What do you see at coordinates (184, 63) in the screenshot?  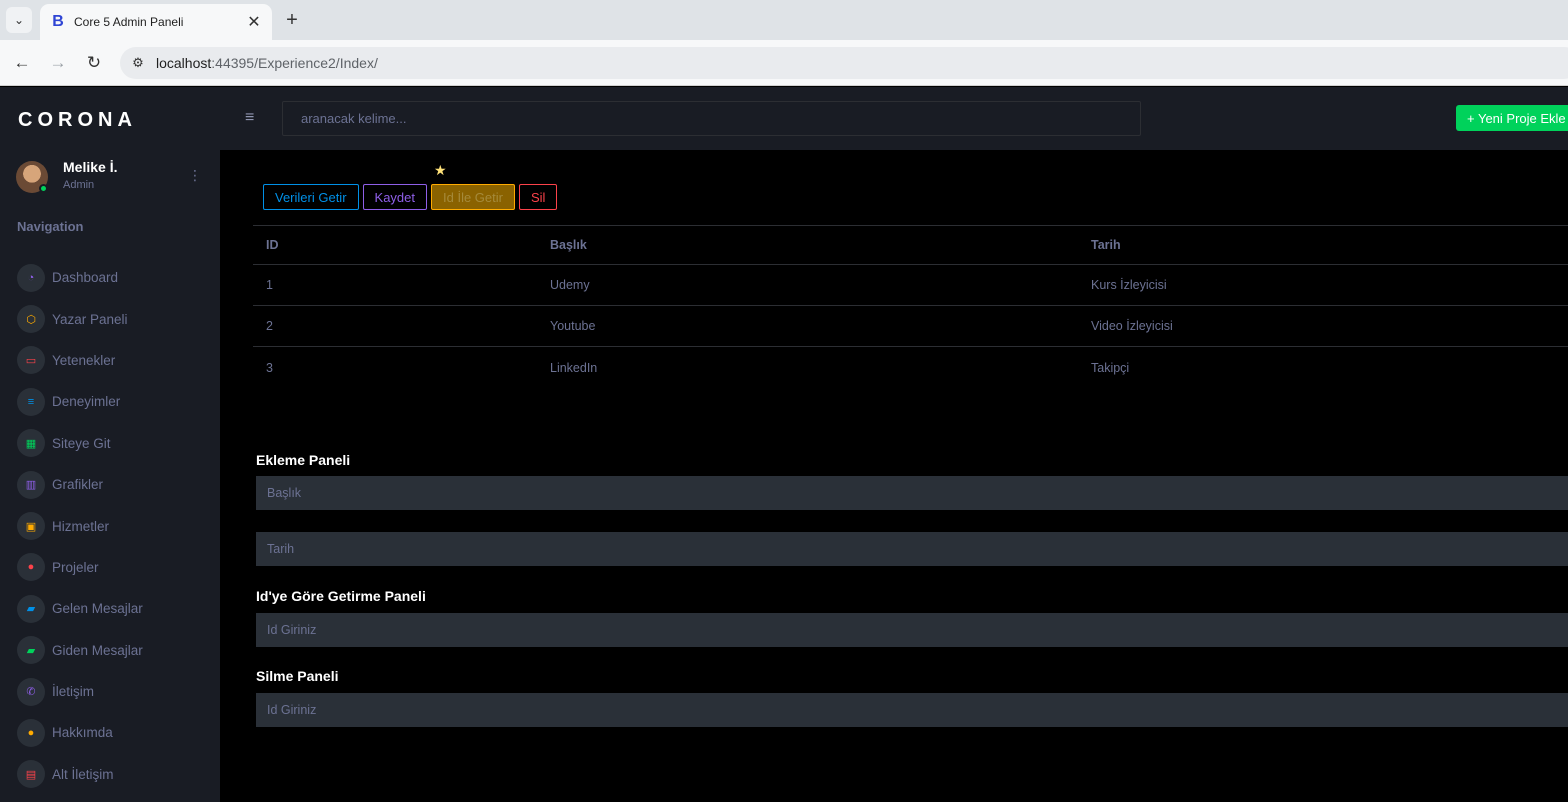 I see `url-host: localhost` at bounding box center [184, 63].